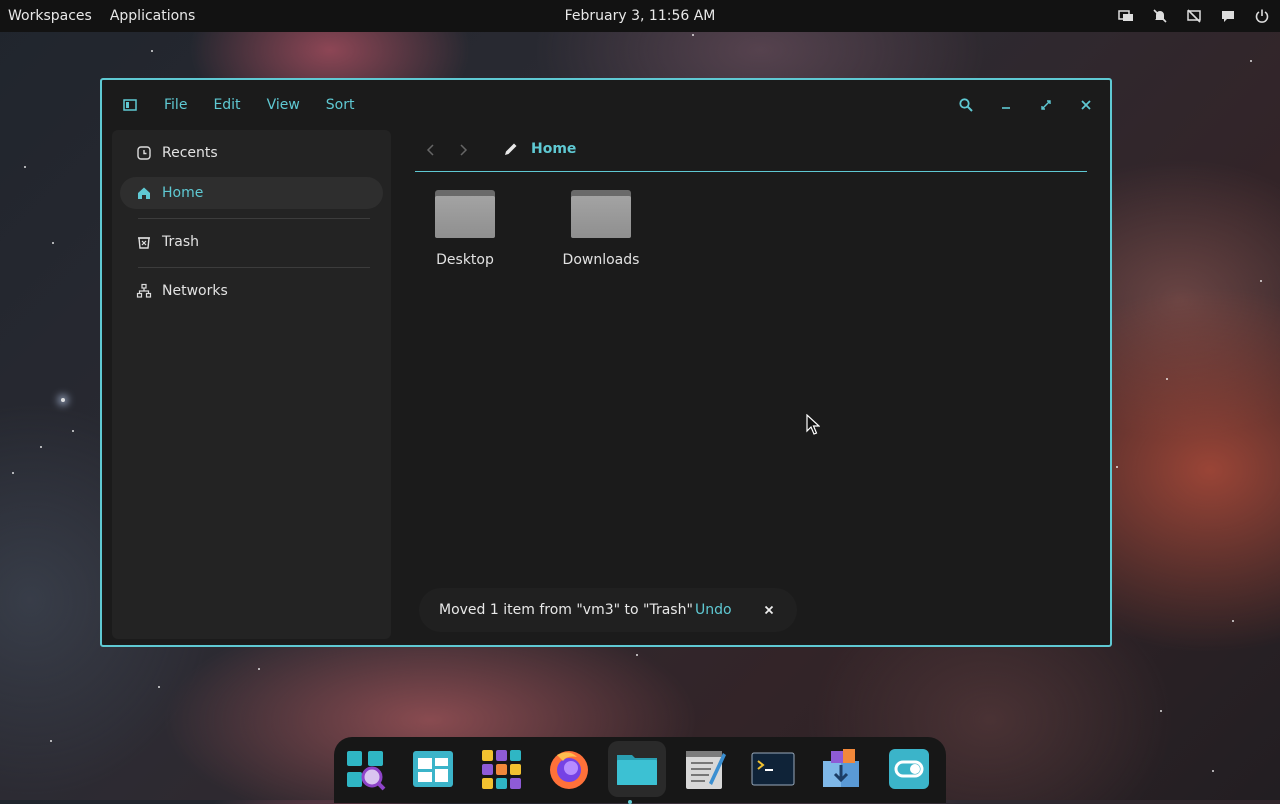 This screenshot has height=804, width=1280. I want to click on sidebar-item-home: Home, so click(251, 193).